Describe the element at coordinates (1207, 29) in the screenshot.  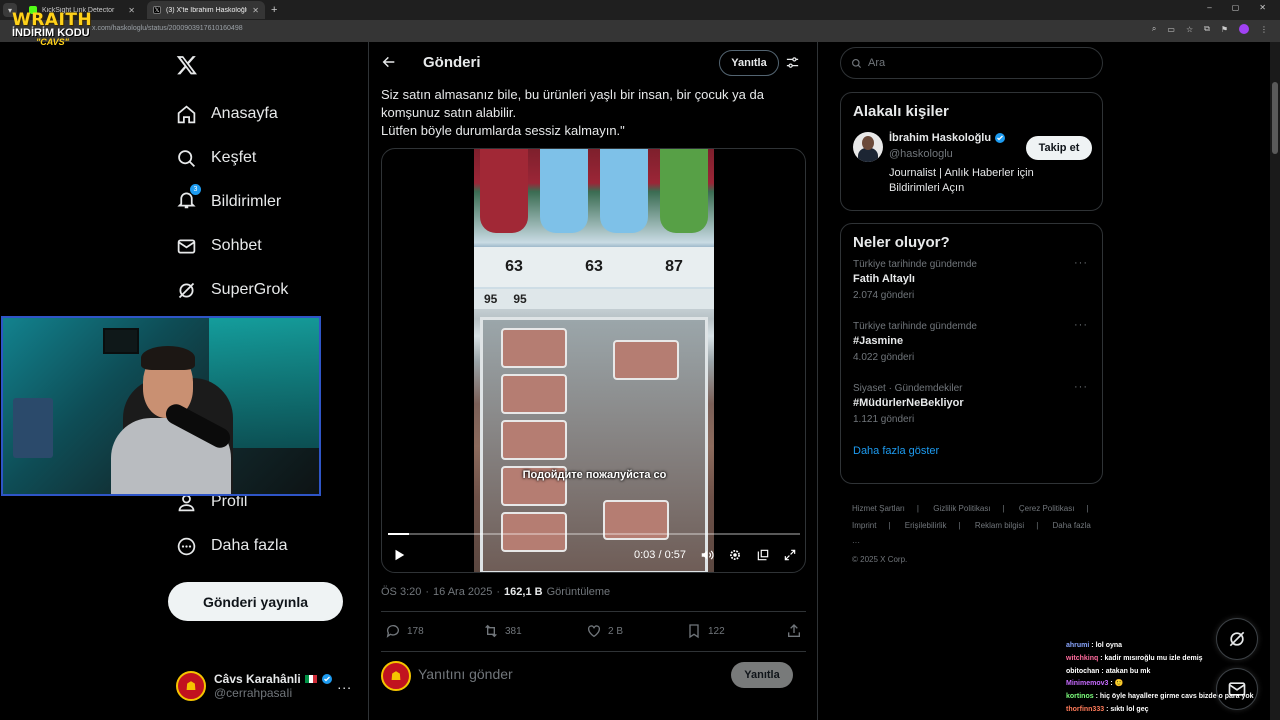
I see `extensions-icon: ⧉` at that location.